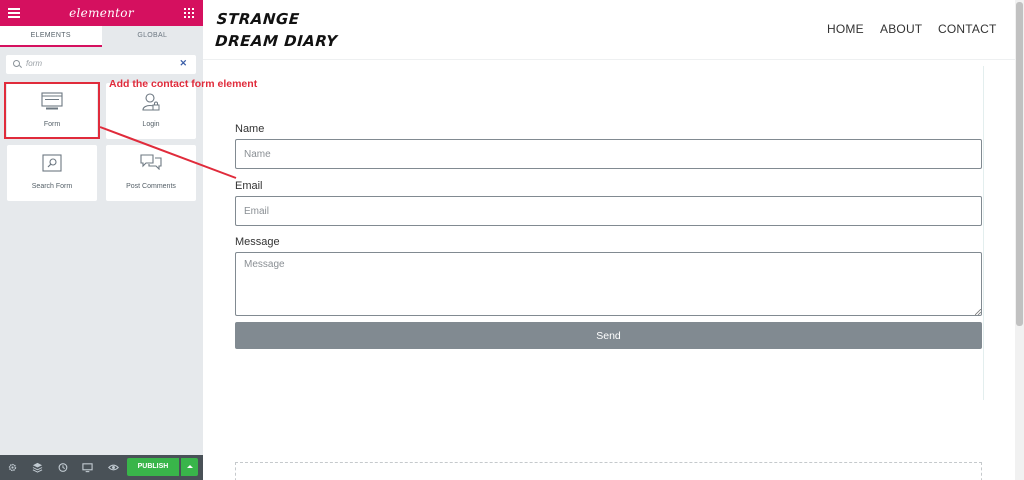  What do you see at coordinates (1019, 164) in the screenshot?
I see `scrollbar-thumb` at bounding box center [1019, 164].